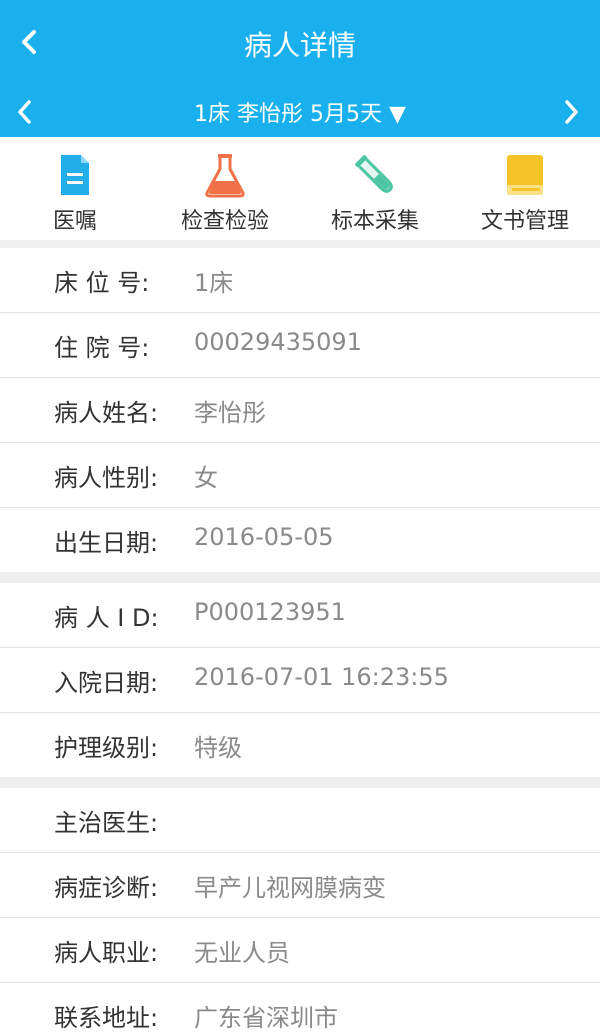 This screenshot has width=600, height=1033. What do you see at coordinates (214, 283) in the screenshot?
I see `field-value: 1床` at bounding box center [214, 283].